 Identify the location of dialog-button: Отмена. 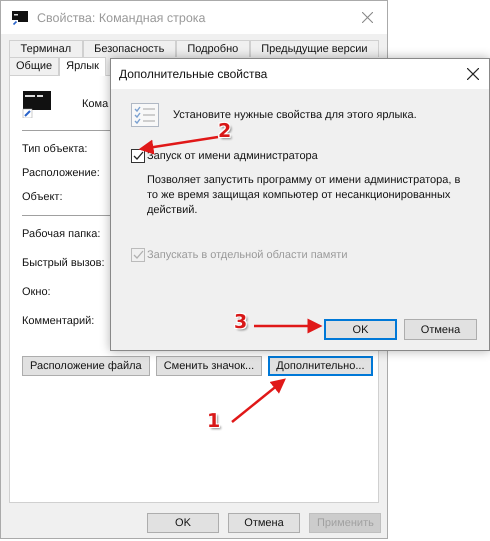
(440, 329).